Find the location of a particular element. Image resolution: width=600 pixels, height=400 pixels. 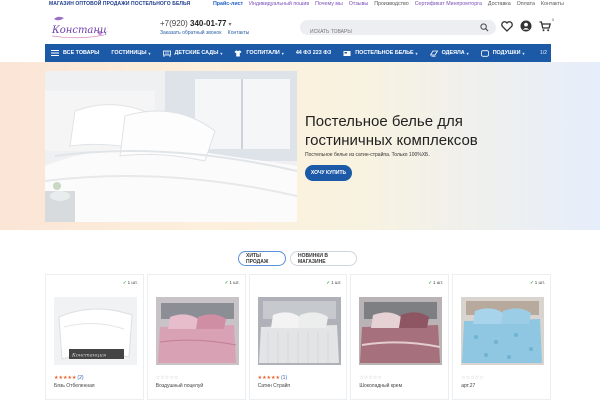

product-card: ✓1 шт. ☆☆☆☆☆ арт.27 is located at coordinates (501, 337).